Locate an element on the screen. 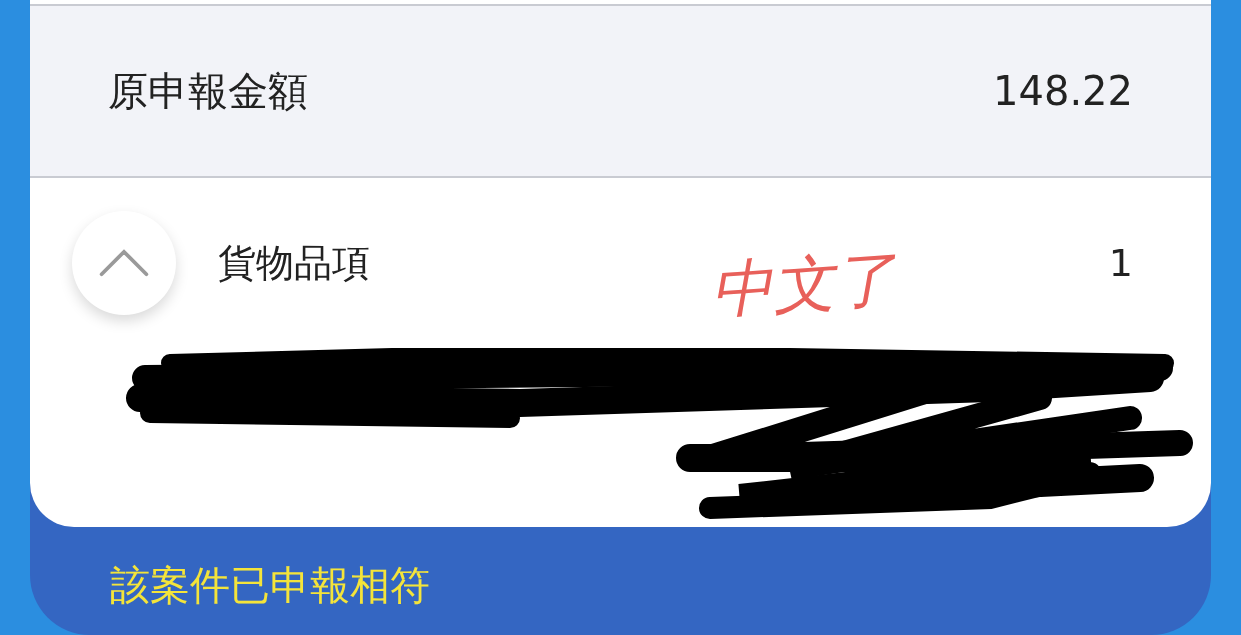  amount-value: 148.22 is located at coordinates (1063, 91).